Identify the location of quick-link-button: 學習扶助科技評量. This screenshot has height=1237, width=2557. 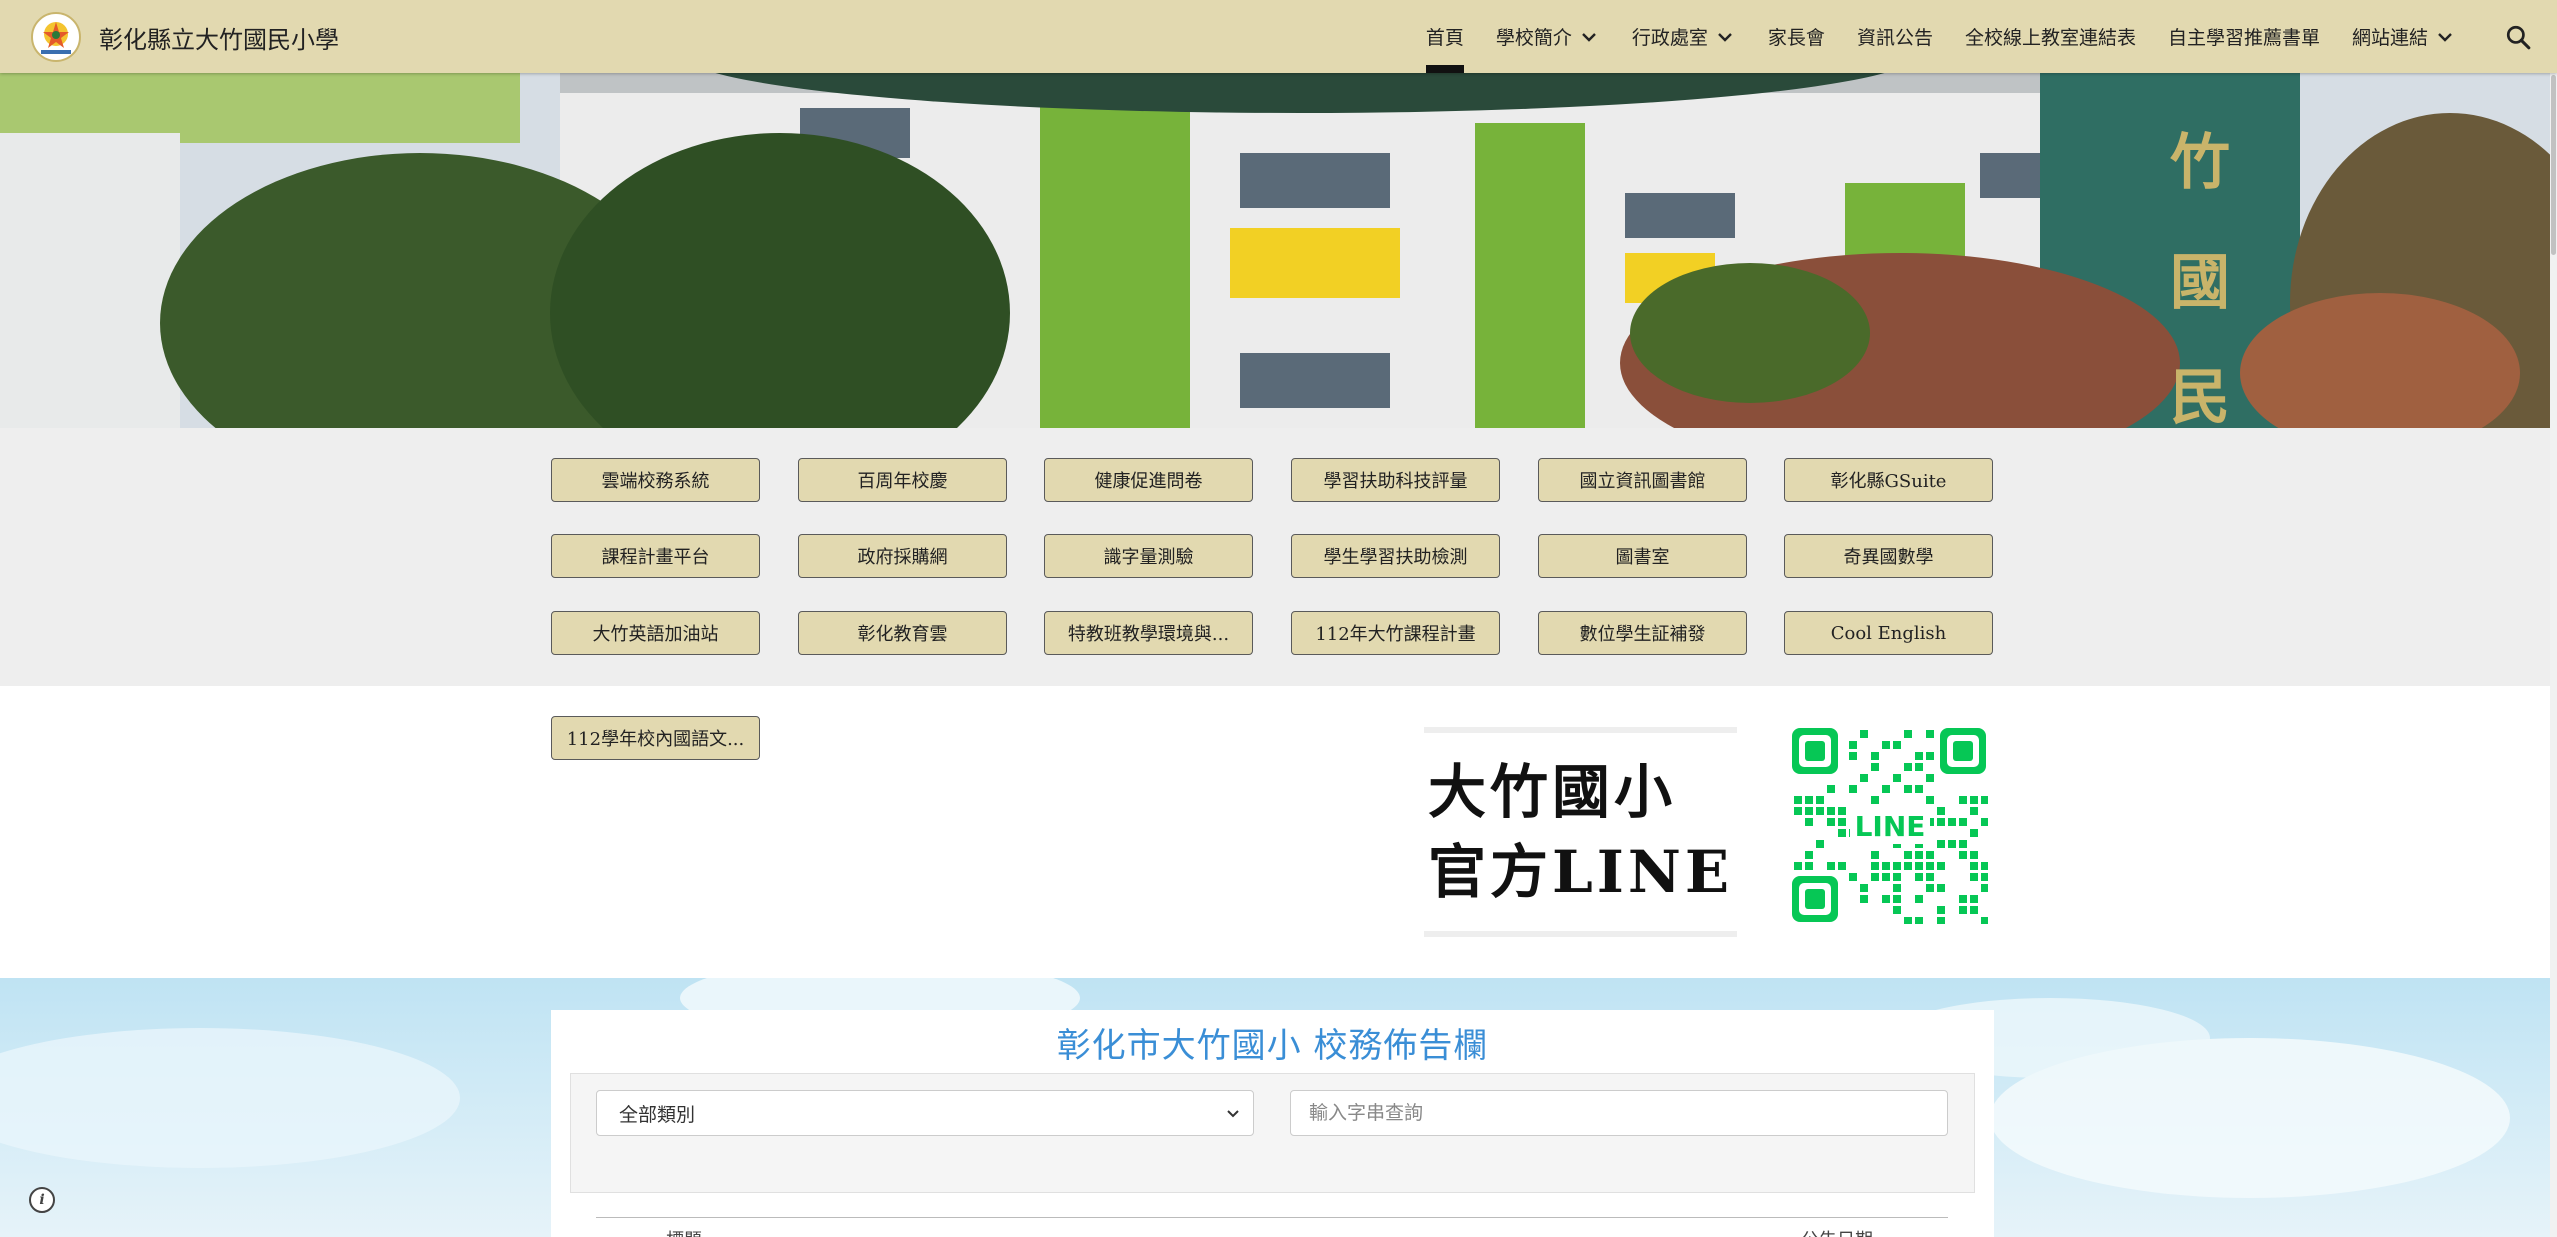
(1395, 480).